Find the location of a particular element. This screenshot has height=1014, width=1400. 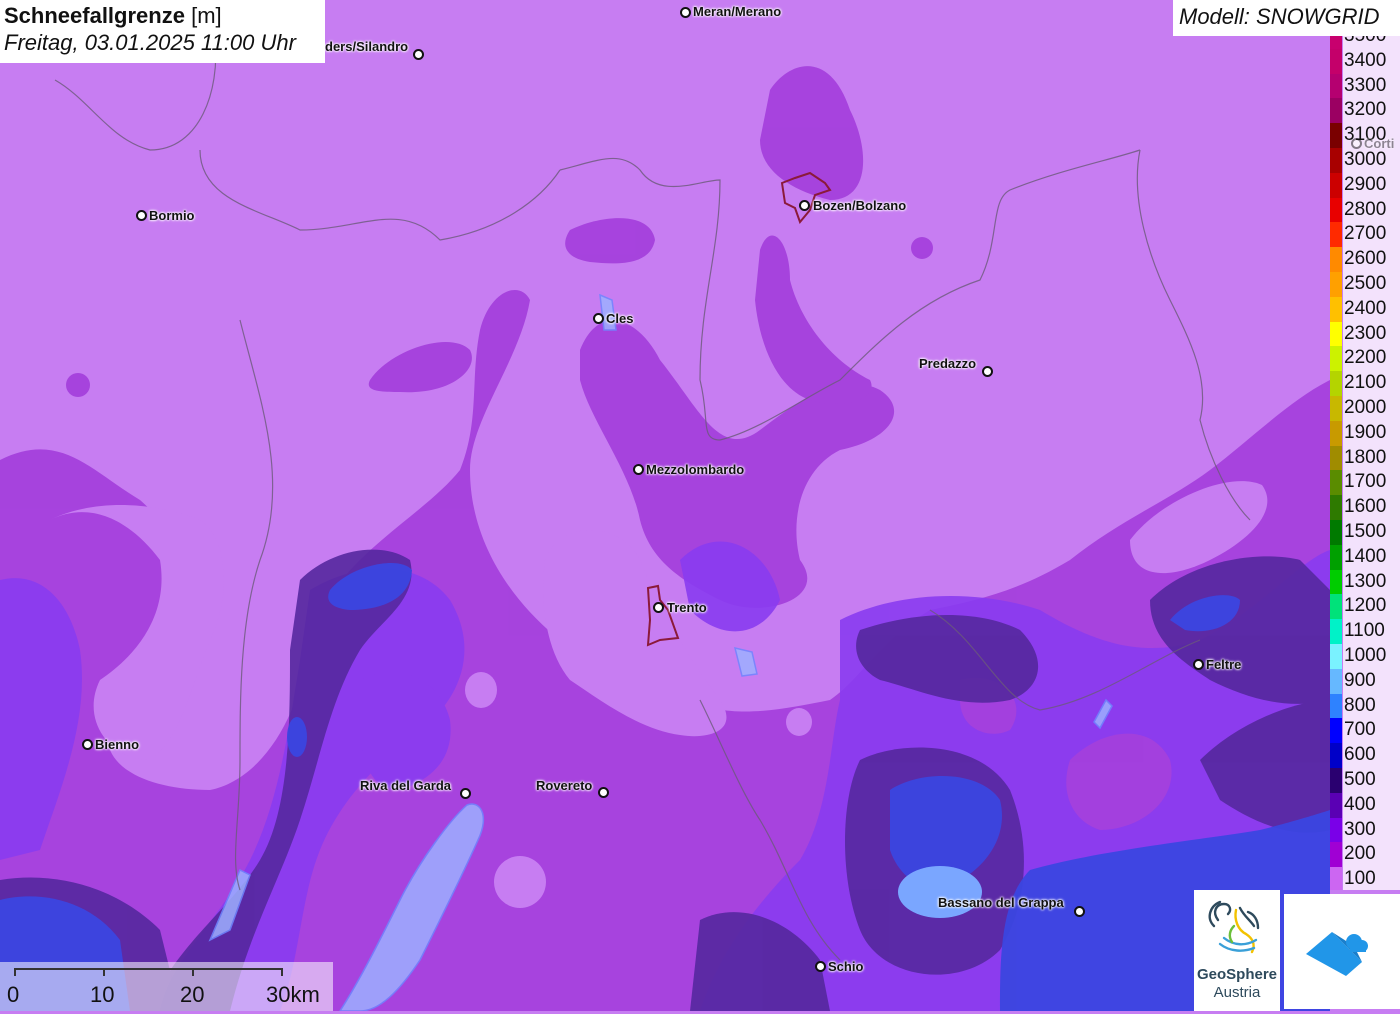

legend-row: 1900 is located at coordinates (1365, 433).